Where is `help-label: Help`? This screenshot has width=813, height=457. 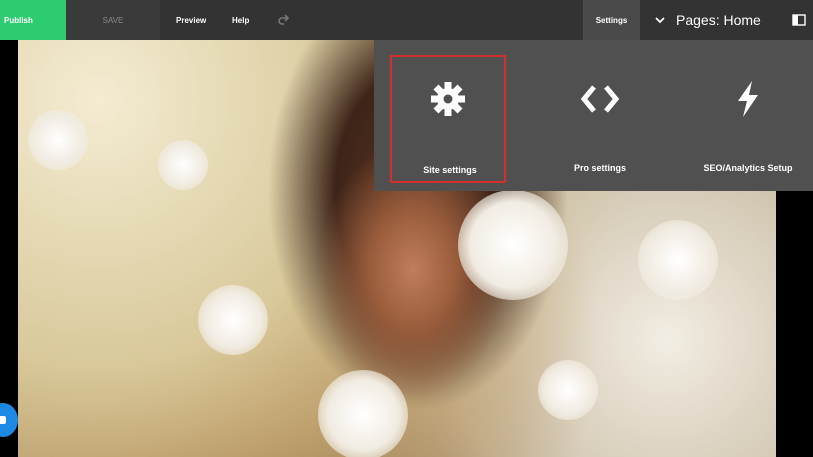
help-label: Help is located at coordinates (241, 20).